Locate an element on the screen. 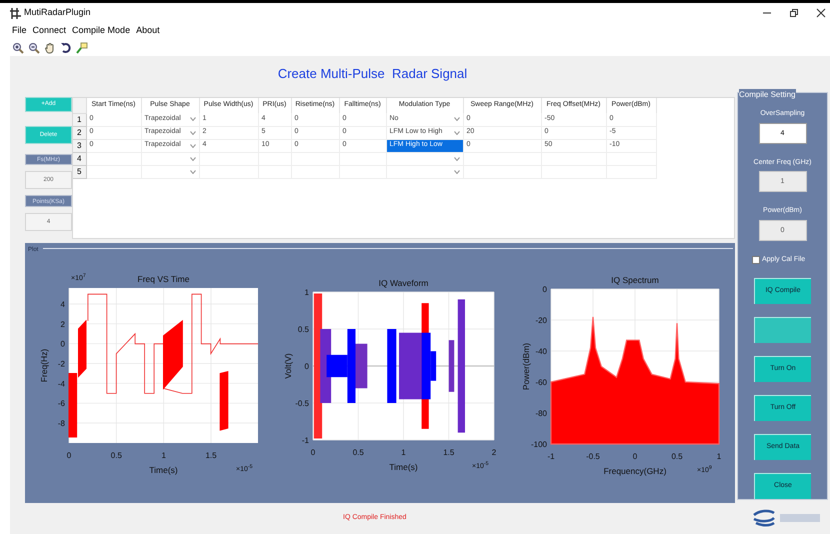  row-number: 4 is located at coordinates (79, 158).